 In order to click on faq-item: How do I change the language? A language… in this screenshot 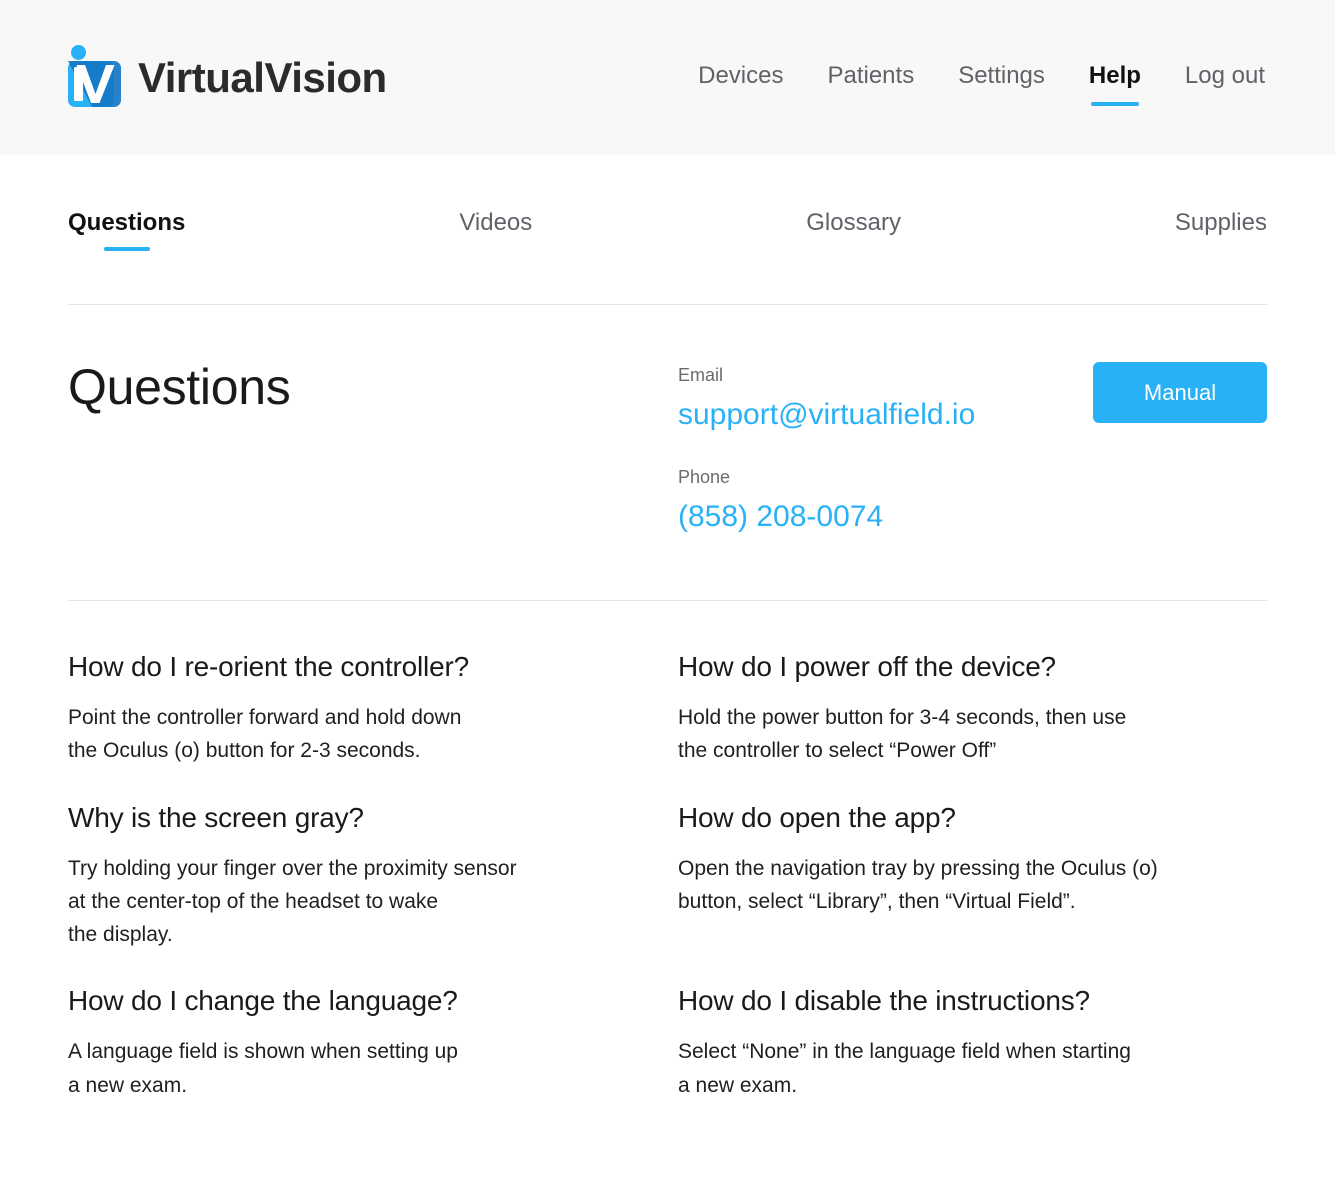, I will do `click(373, 1060)`.